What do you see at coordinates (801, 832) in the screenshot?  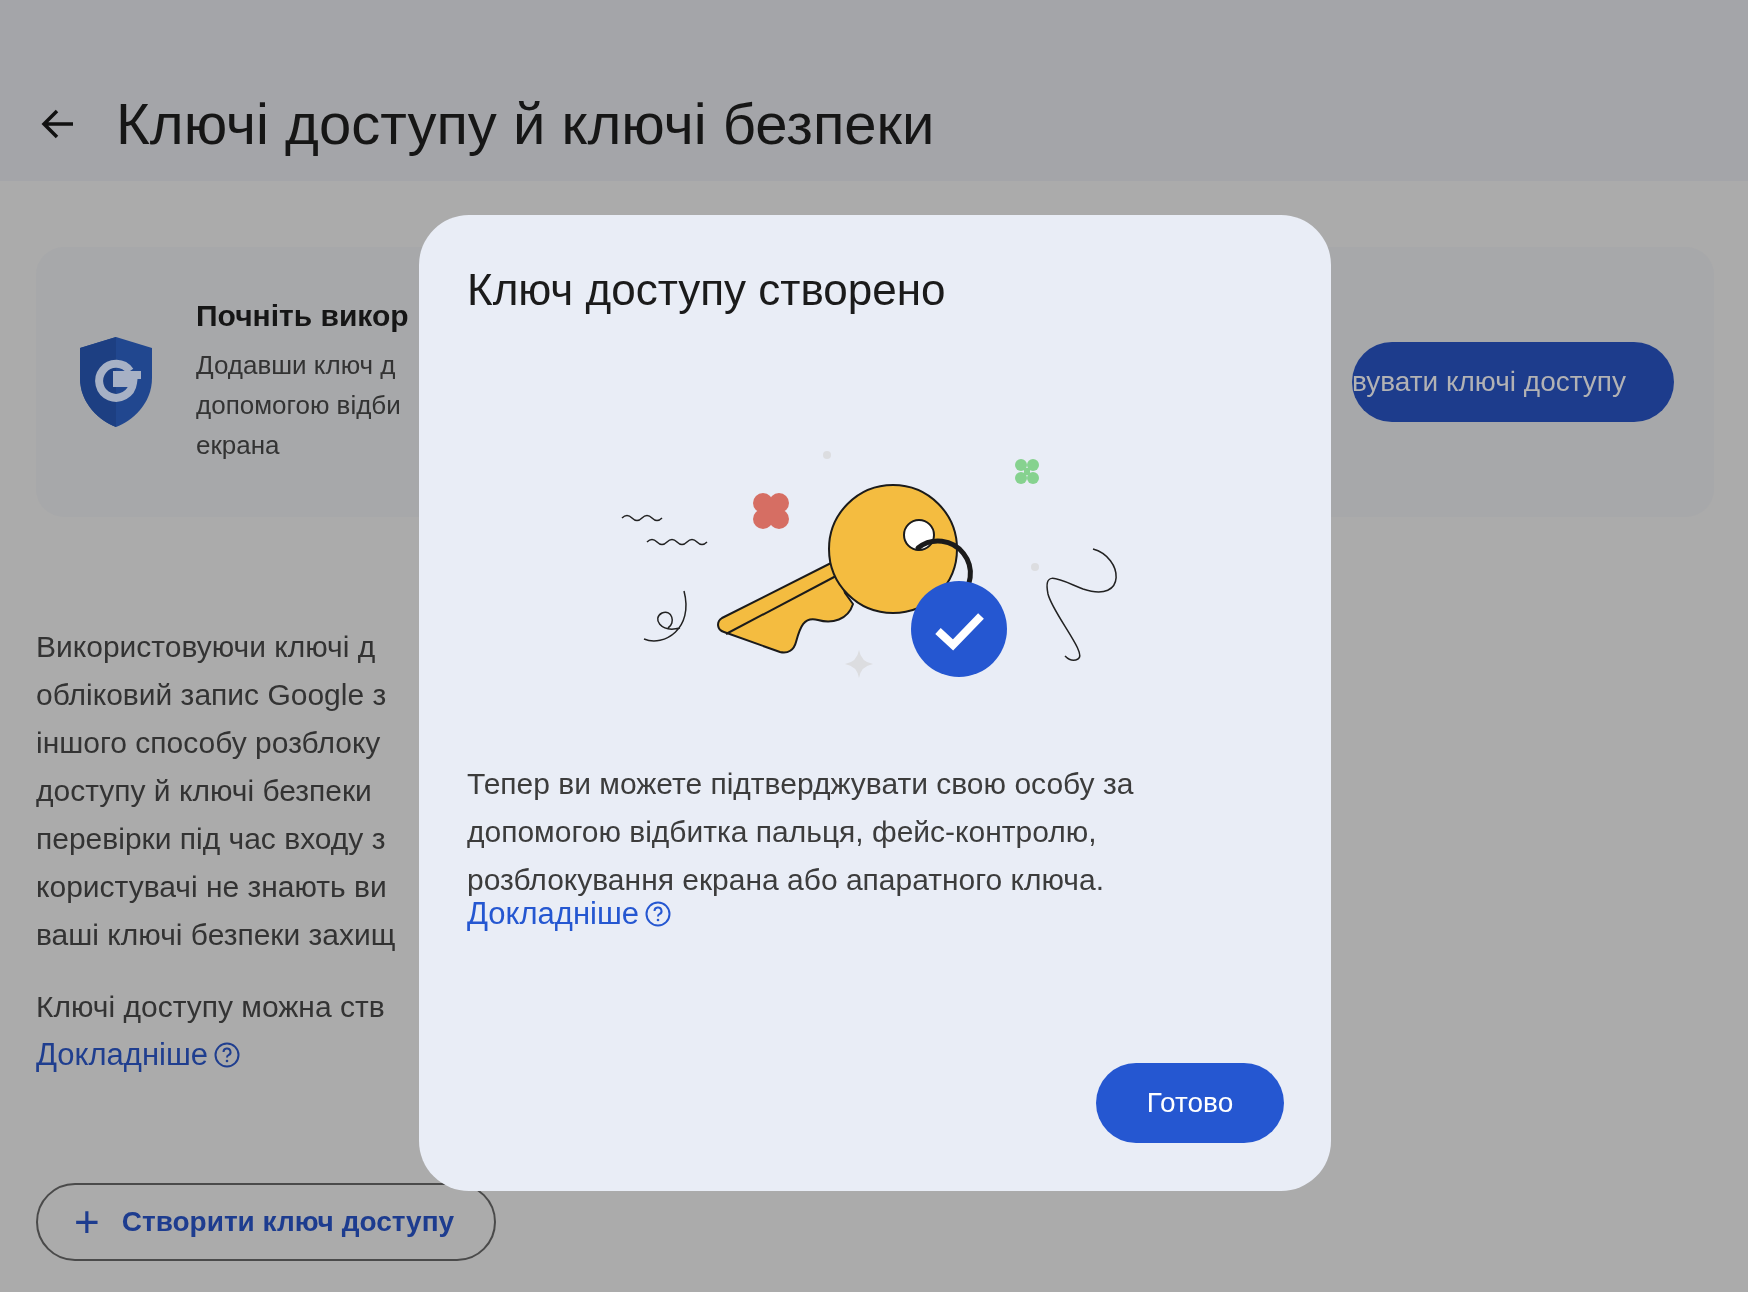 I see `dialog-text: Тепер ви можете підтверджувати свою особу за допомогою відбитка пальця, фейс-контролю, розблокування екрана або апаратного ключа.` at bounding box center [801, 832].